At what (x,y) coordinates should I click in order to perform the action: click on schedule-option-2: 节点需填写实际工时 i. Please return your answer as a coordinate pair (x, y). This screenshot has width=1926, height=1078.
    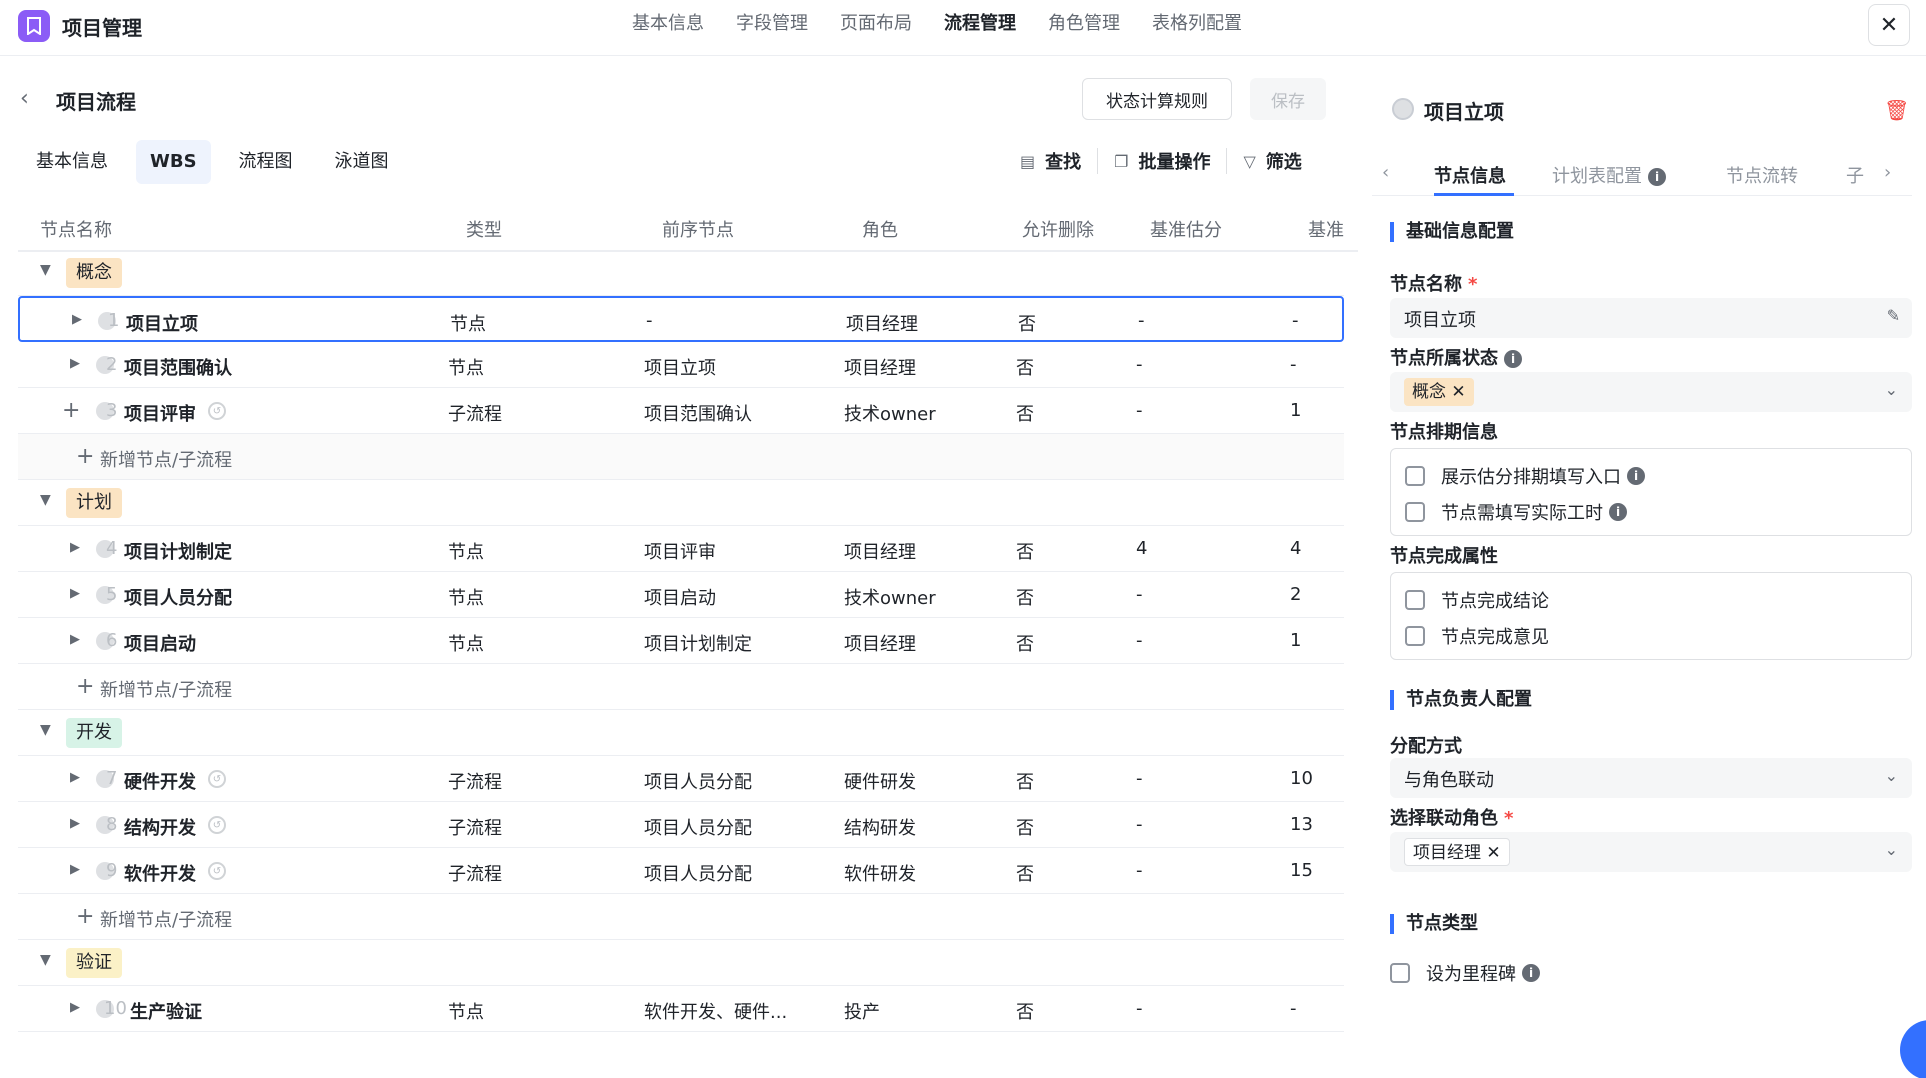
    Looking at the image, I should click on (1516, 512).